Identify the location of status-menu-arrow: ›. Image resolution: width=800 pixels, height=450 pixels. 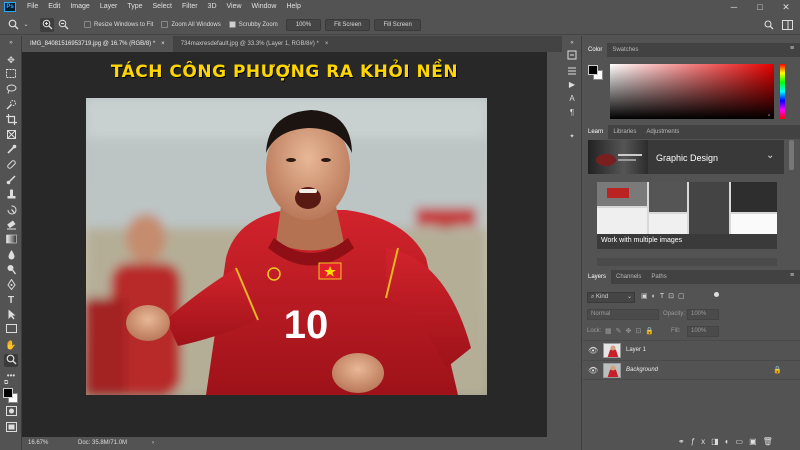
(153, 443).